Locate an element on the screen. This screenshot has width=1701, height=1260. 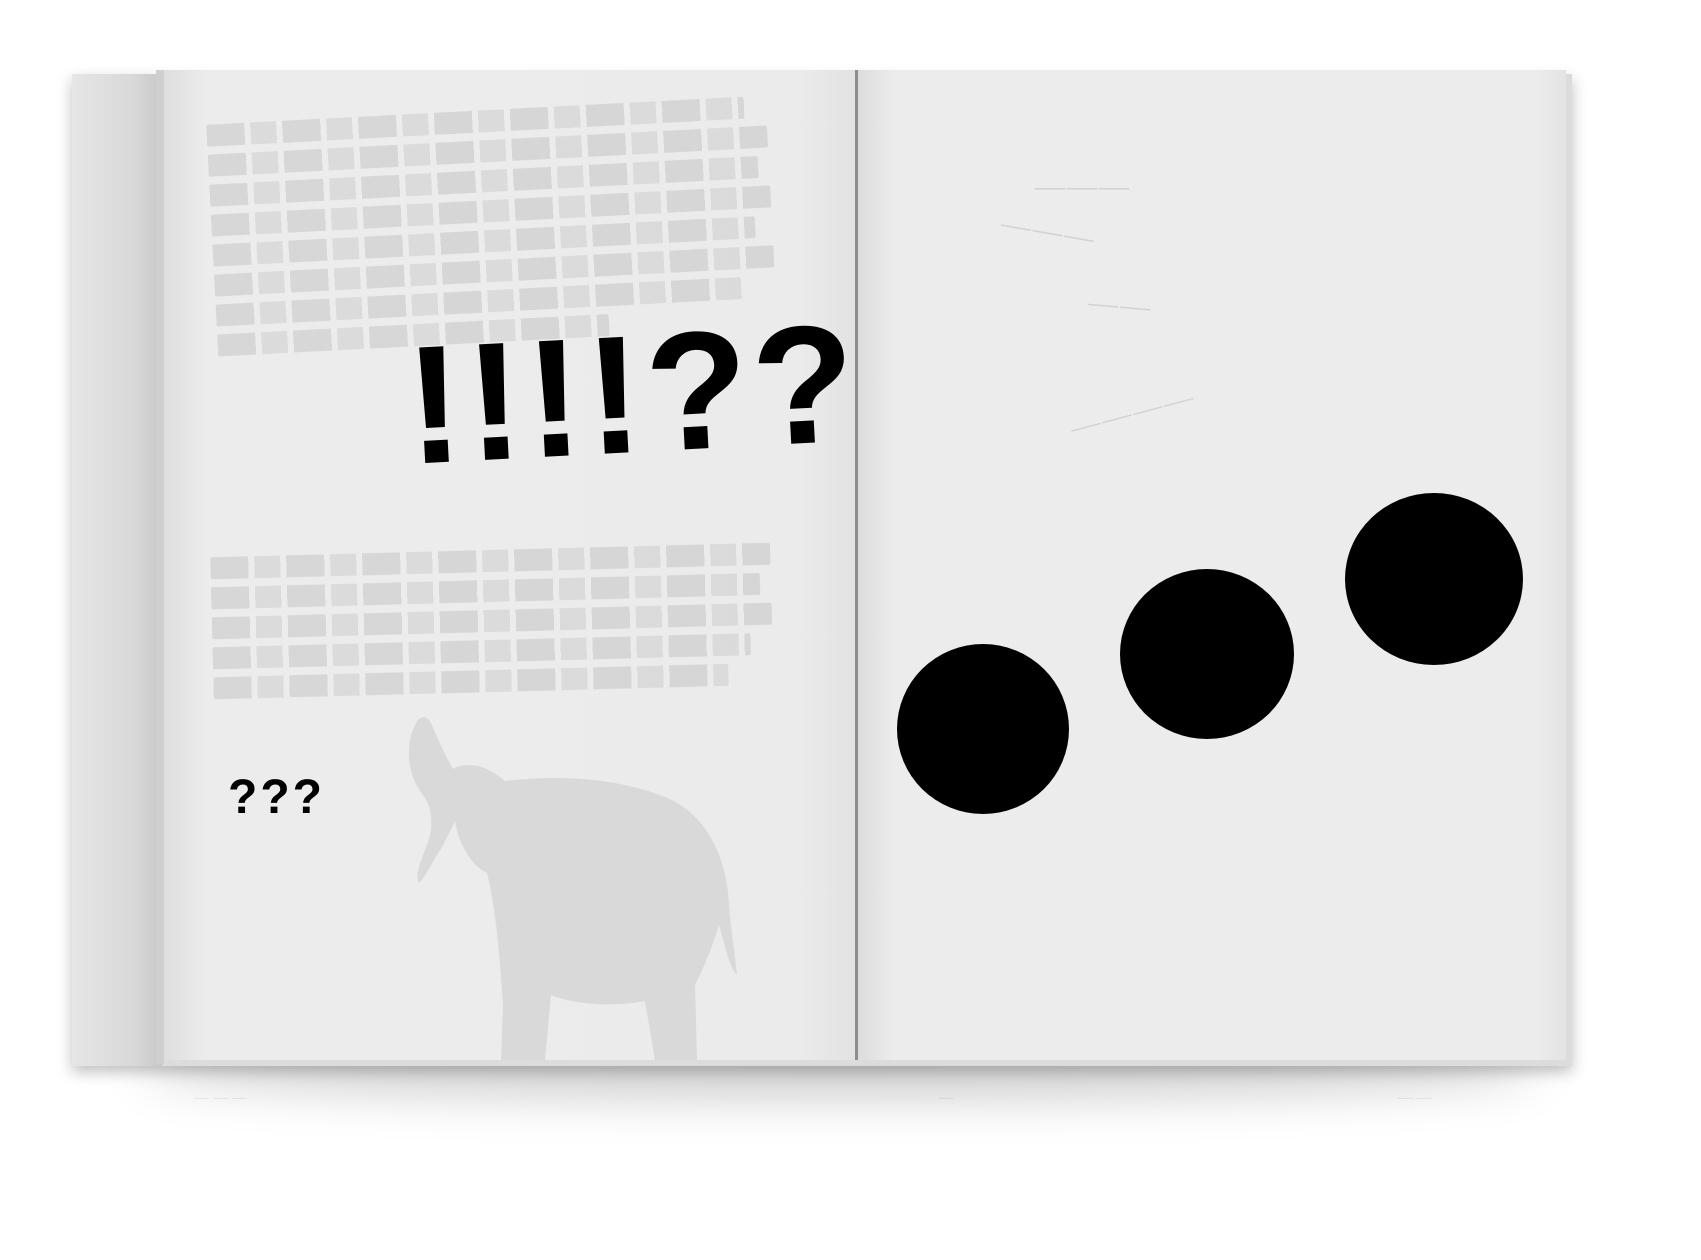
right-folio-ghost: — is located at coordinates (945, 1098).